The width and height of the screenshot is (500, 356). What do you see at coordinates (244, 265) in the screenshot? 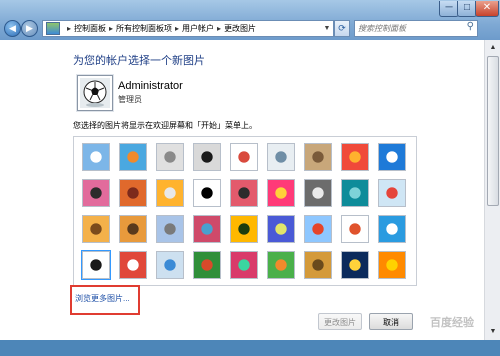
I see `picture-option-colorful-fabric` at bounding box center [244, 265].